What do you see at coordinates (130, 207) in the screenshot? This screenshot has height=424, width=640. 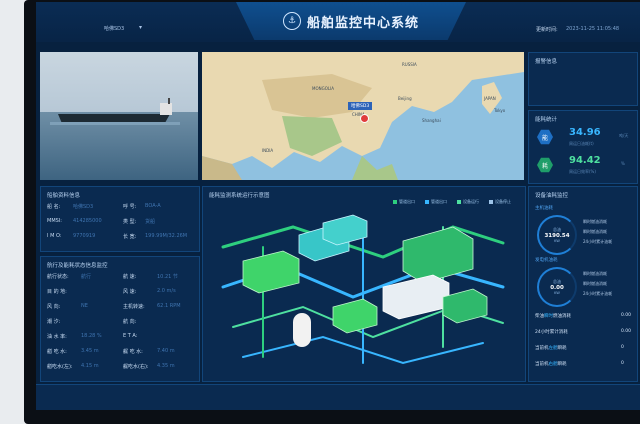 I see `ship-info-key: 呼 号:` at bounding box center [130, 207].